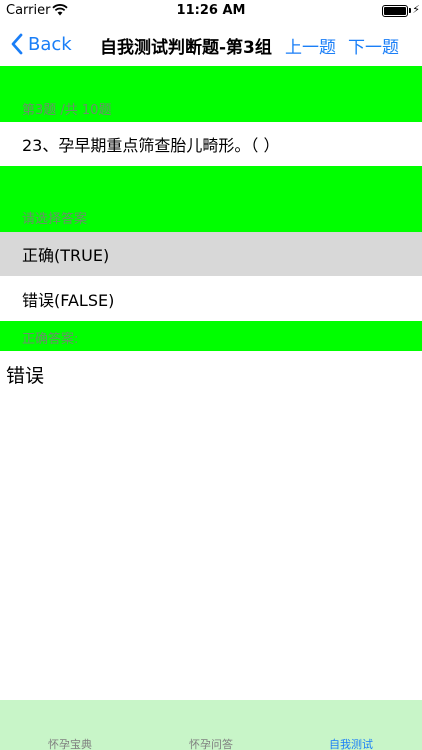  I want to click on tab-bar: 怀孕宝典 怀孕问答 自我测试, so click(211, 725).